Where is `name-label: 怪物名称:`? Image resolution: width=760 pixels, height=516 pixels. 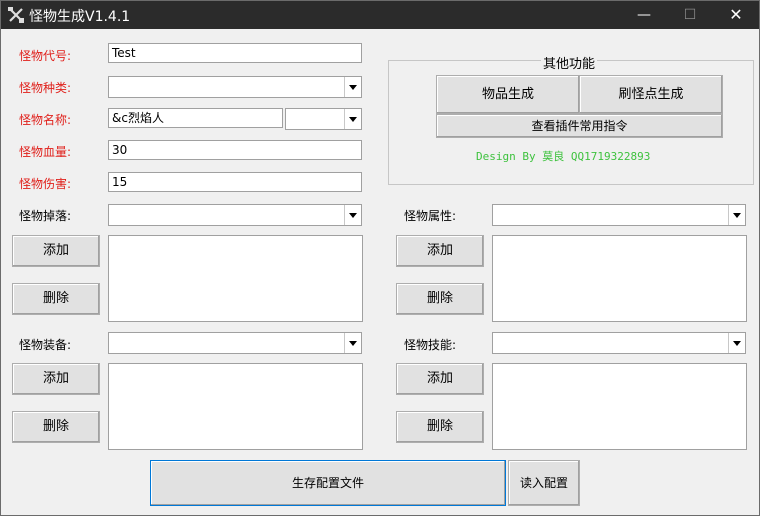
name-label: 怪物名称: is located at coordinates (45, 120).